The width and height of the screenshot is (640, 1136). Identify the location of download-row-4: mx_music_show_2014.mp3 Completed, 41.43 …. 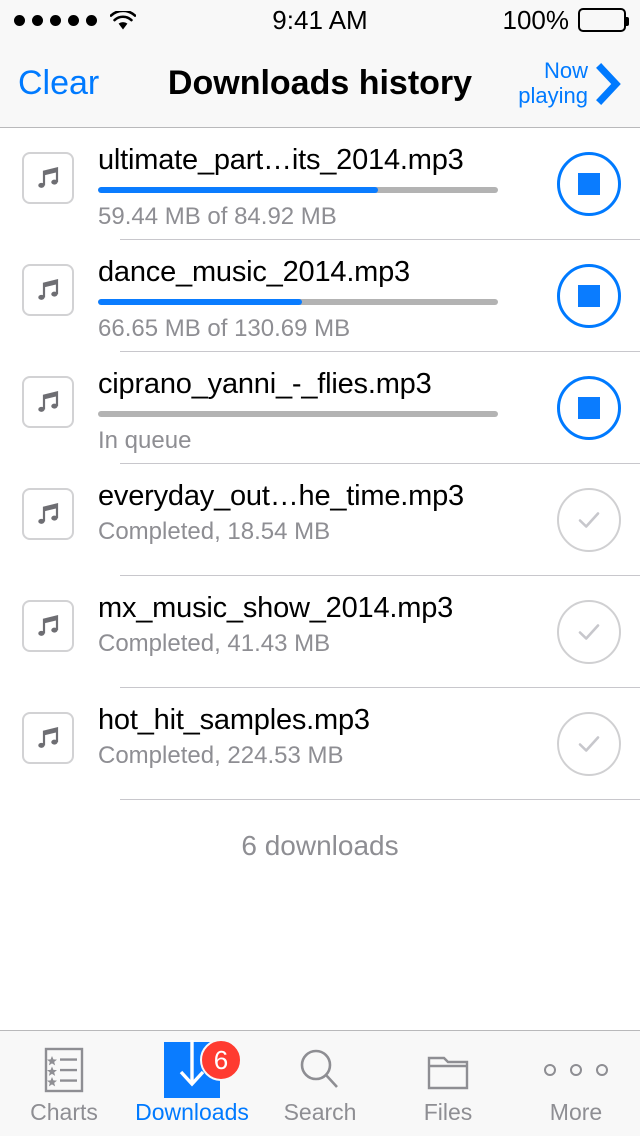
(320, 632).